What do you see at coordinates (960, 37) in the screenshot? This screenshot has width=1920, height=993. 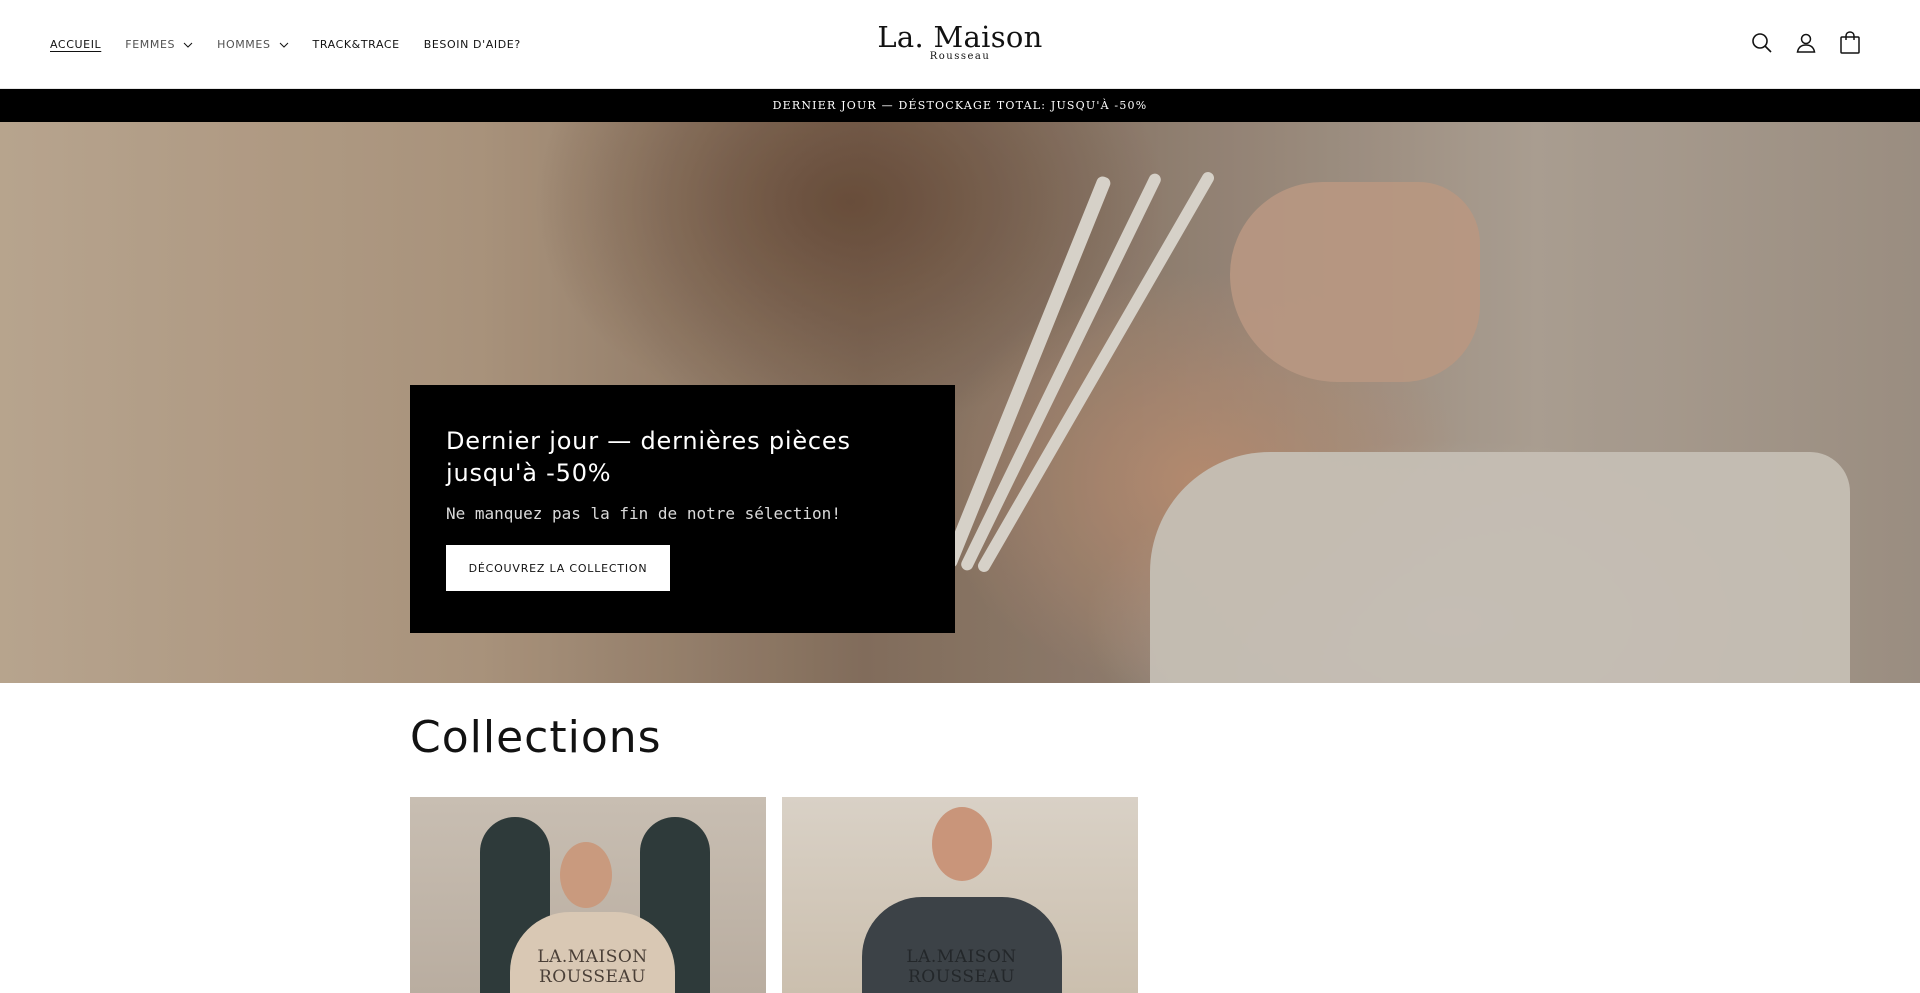 I see `logo-main-text: La. Maison` at bounding box center [960, 37].